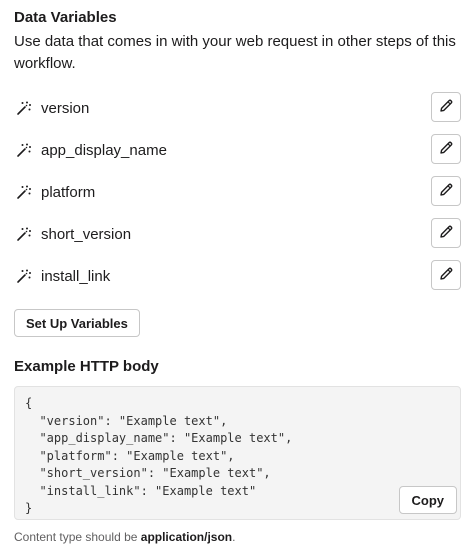 The width and height of the screenshot is (474, 545). I want to click on copy-button: Copy, so click(427, 500).